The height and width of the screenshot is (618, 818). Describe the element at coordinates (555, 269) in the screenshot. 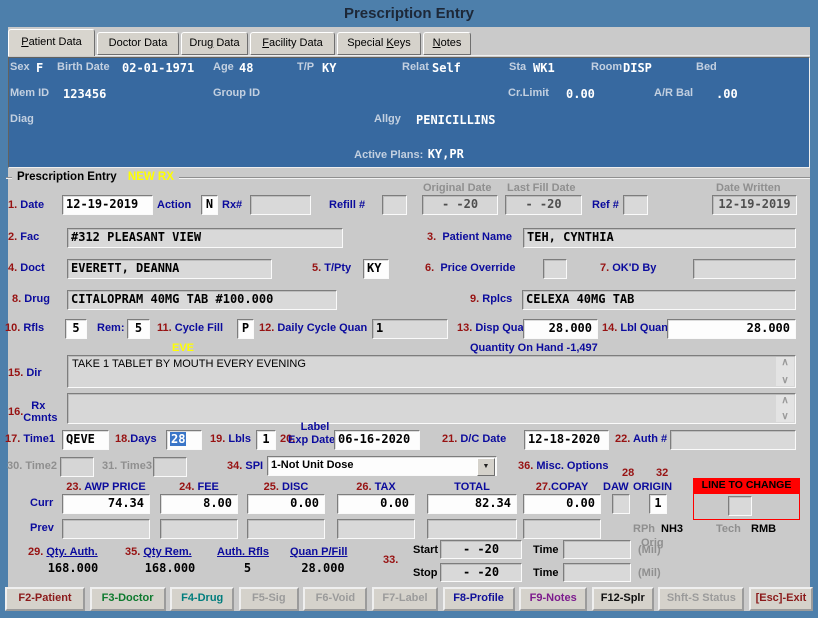

I see `price-override-field` at that location.